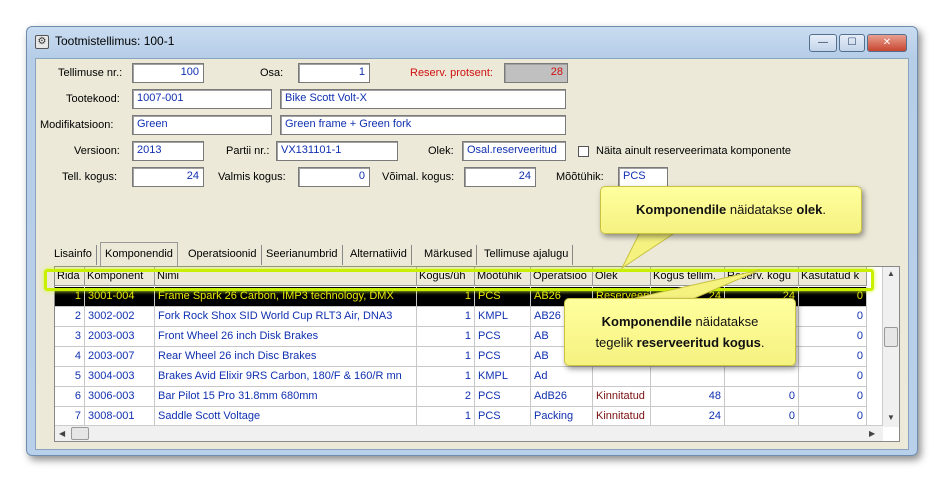 The height and width of the screenshot is (479, 942). What do you see at coordinates (622, 276) in the screenshot?
I see `col-olek: Olek` at bounding box center [622, 276].